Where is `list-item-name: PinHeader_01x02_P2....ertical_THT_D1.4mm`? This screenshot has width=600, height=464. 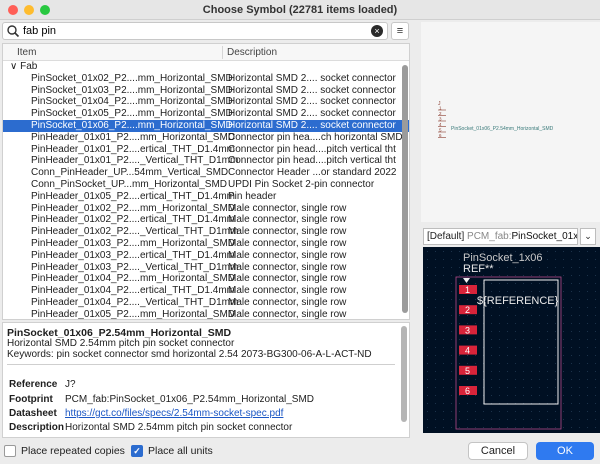
list-item-name: PinHeader_01x02_P2....ertical_THT_D1.4mm is located at coordinates (133, 220).